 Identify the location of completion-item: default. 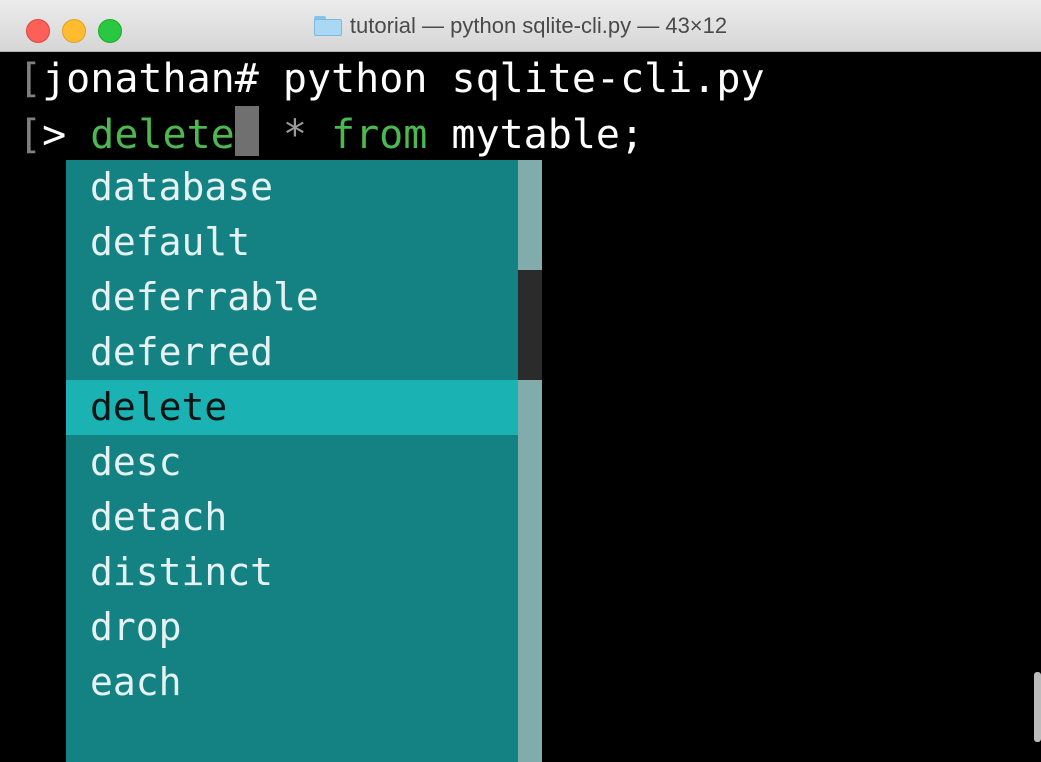
(292, 242).